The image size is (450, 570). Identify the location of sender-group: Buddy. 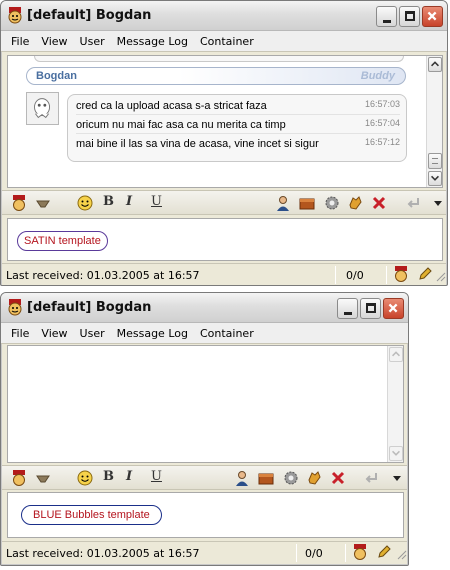
(377, 76).